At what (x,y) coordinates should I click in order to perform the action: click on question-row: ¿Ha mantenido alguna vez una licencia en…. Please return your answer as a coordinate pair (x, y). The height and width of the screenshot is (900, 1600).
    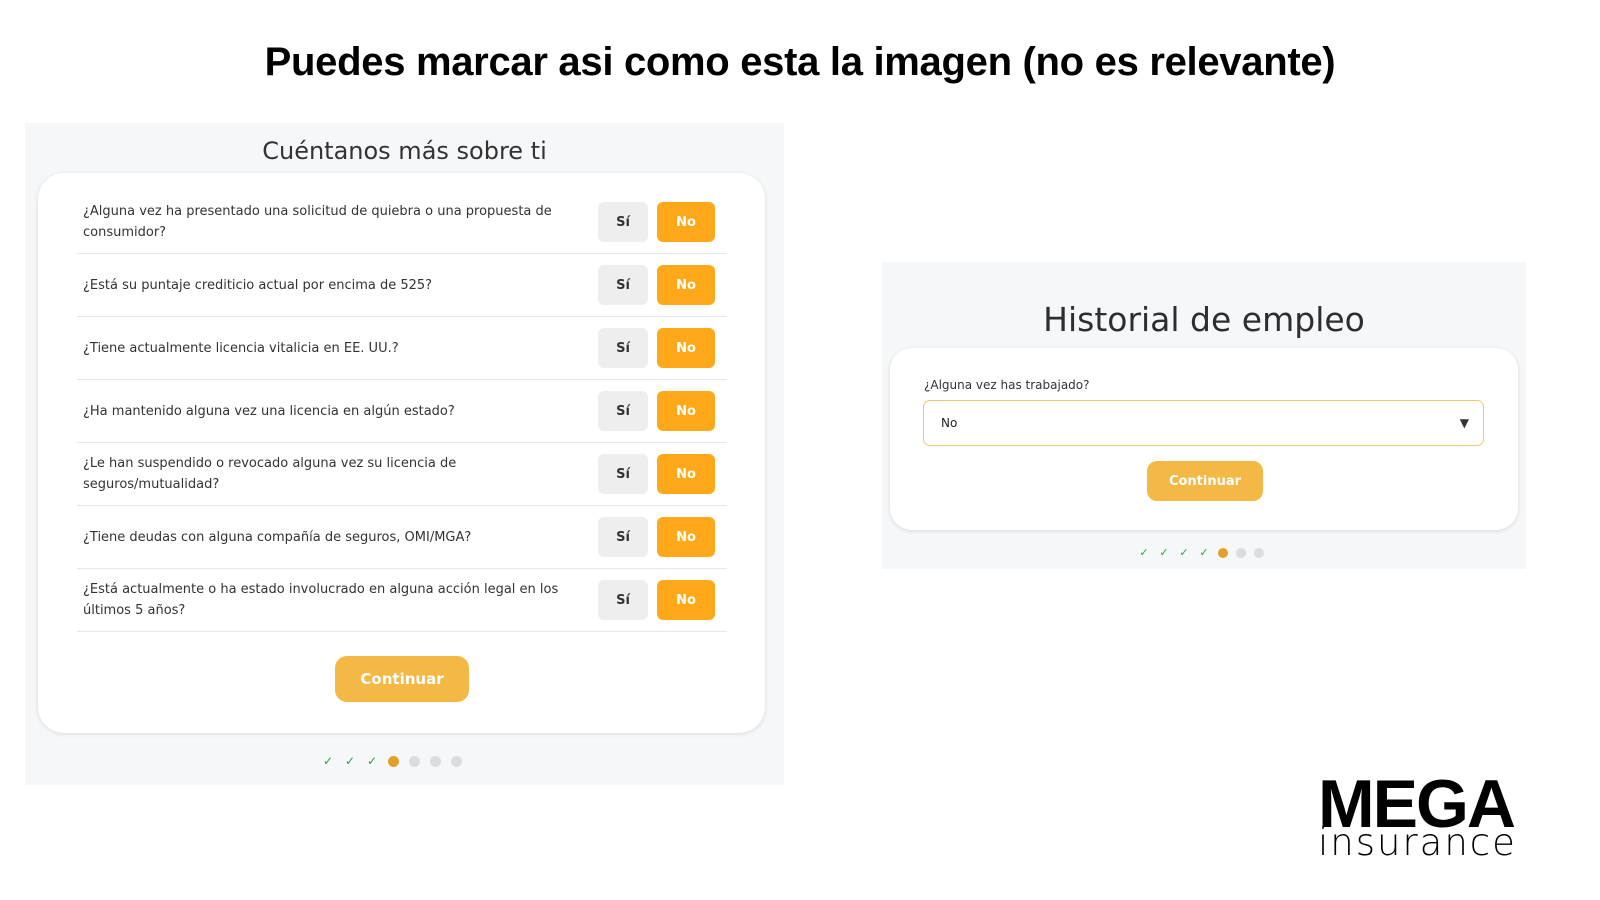
    Looking at the image, I should click on (402, 411).